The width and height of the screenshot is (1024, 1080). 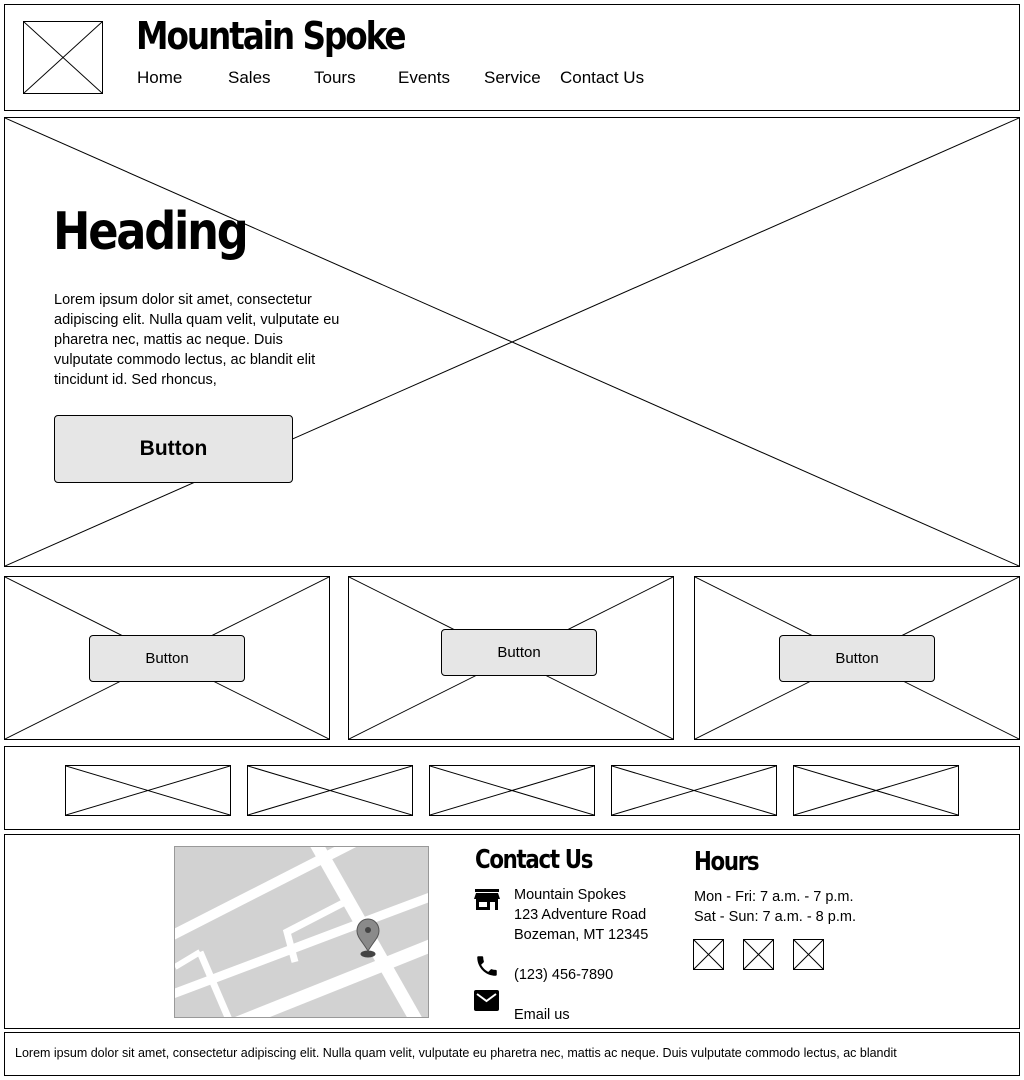 I want to click on address-line-2: 123 Adventure Road, so click(x=580, y=915).